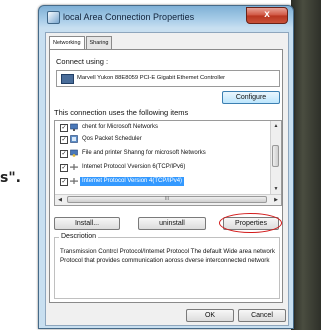  I want to click on scroll-up-icon: ▲, so click(276, 126).